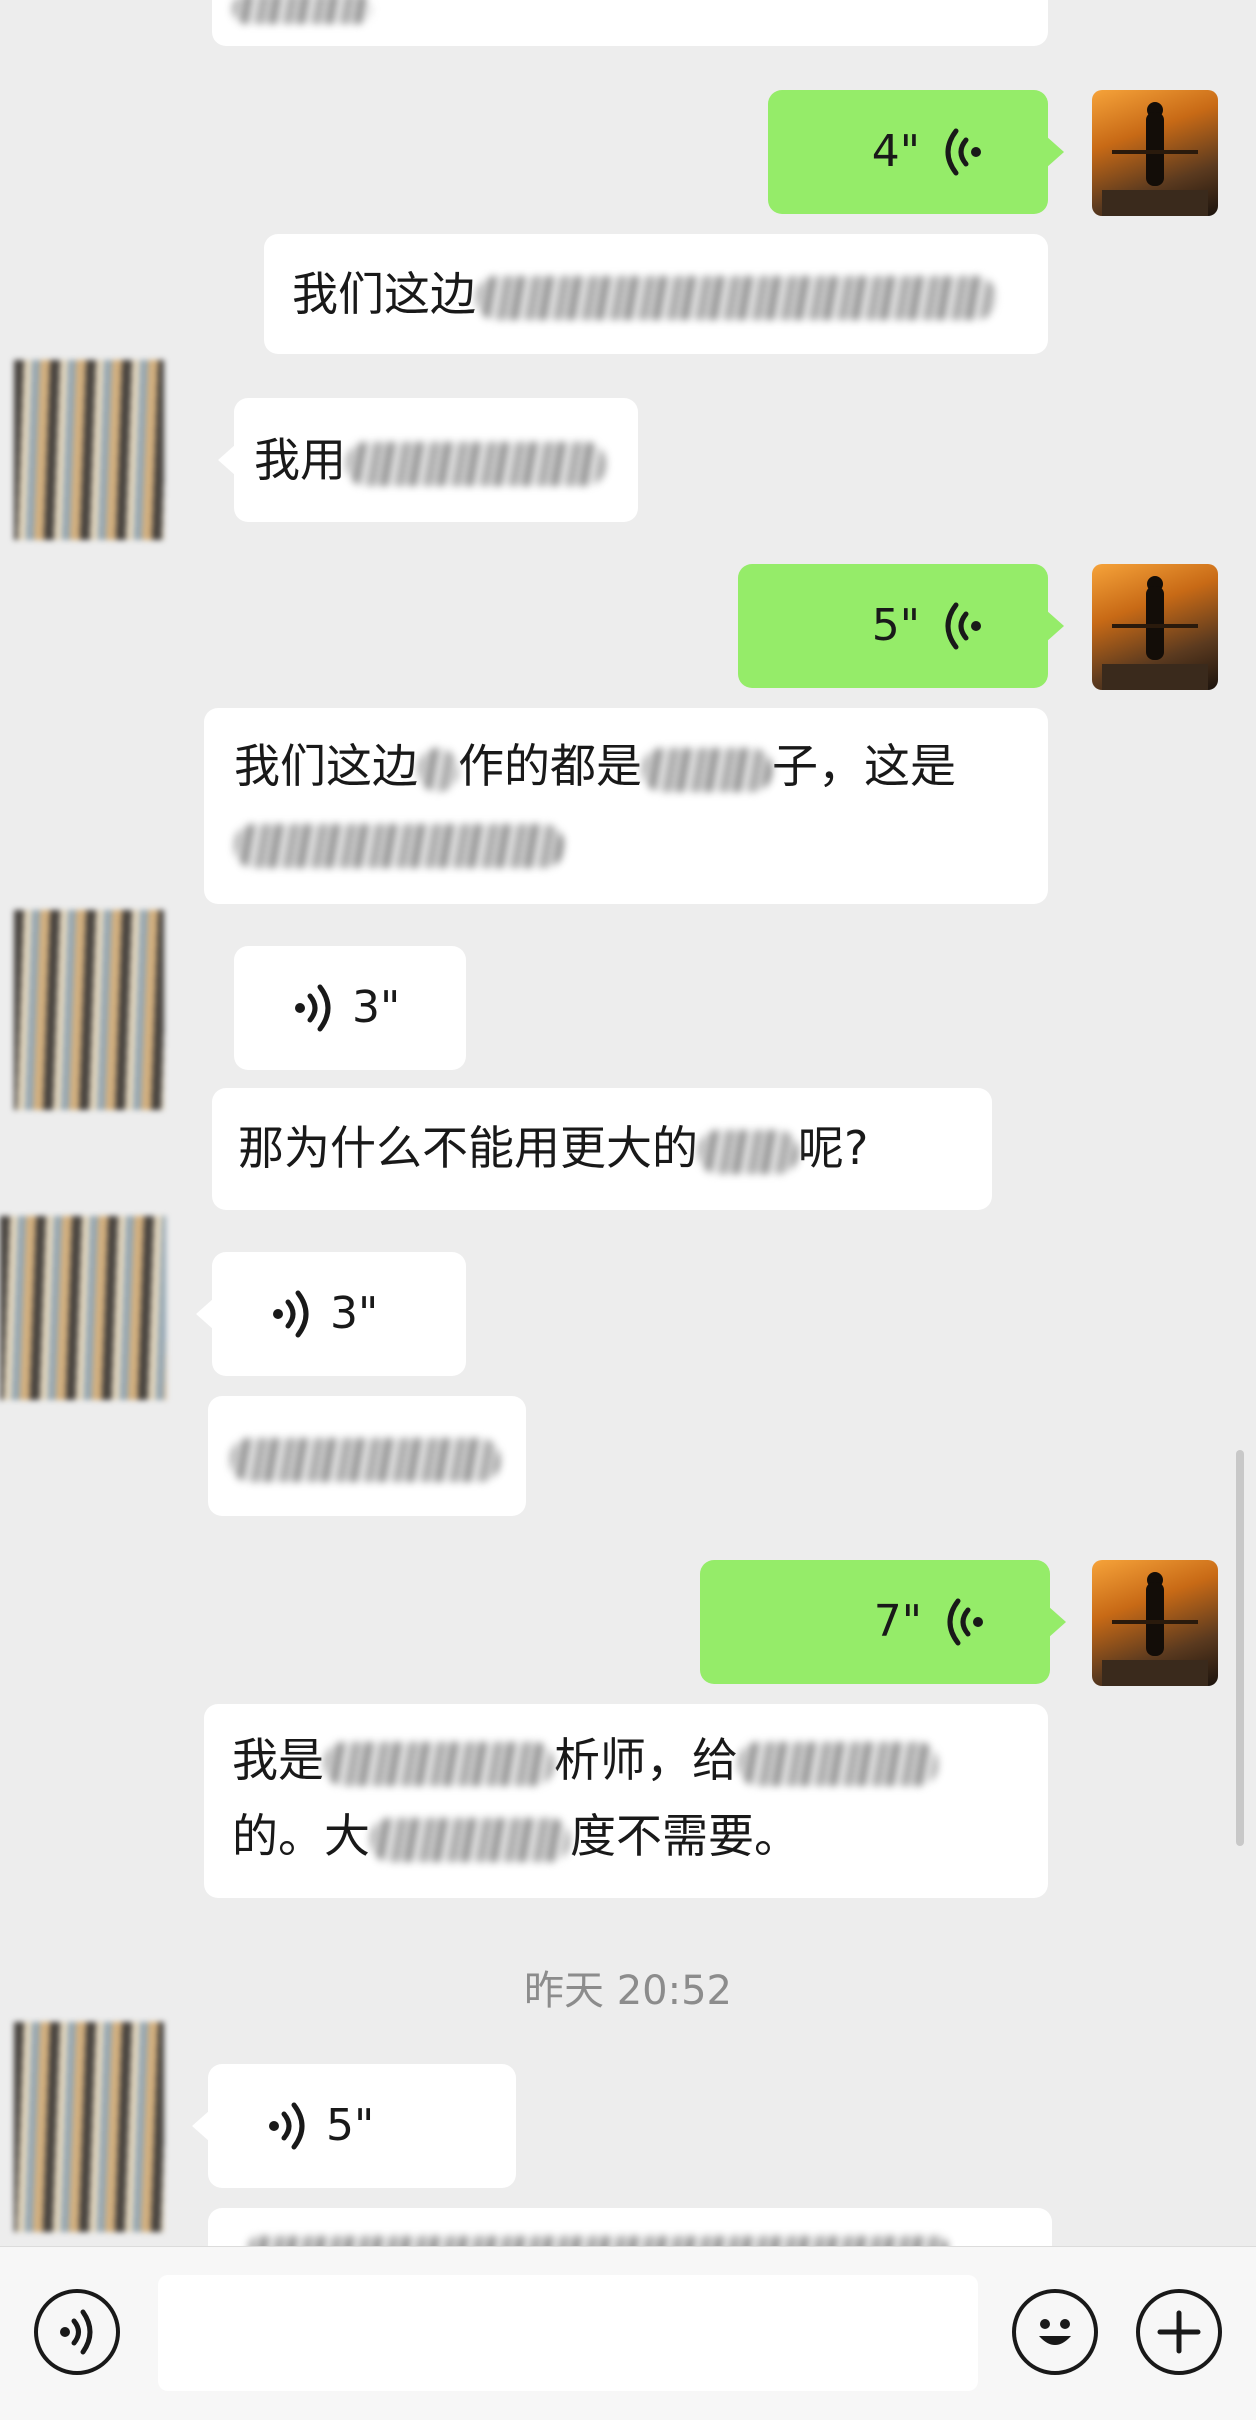 This screenshot has width=1256, height=2420. What do you see at coordinates (628, 1991) in the screenshot?
I see `chat-timestamp: 昨天 20:52` at bounding box center [628, 1991].